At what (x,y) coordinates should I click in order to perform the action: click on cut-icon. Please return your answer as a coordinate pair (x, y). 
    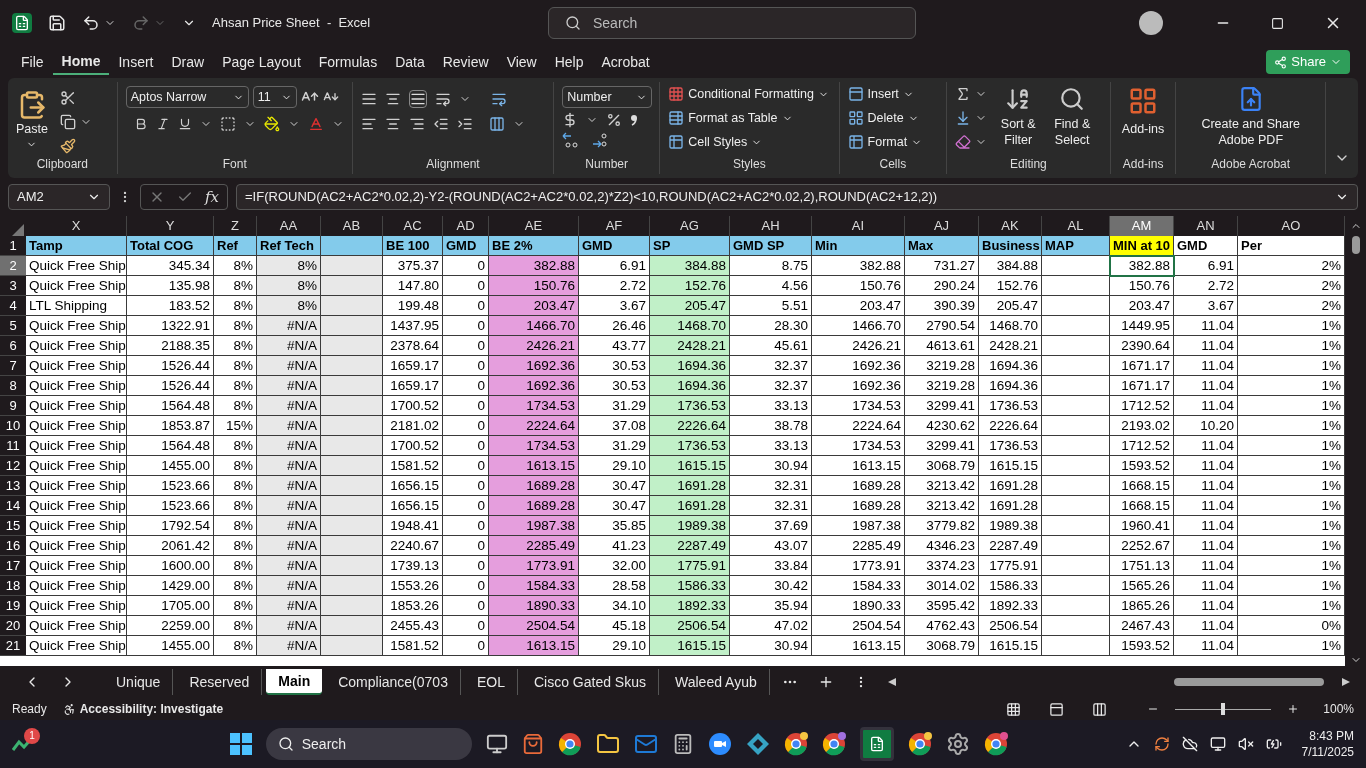
    Looking at the image, I should click on (67, 98).